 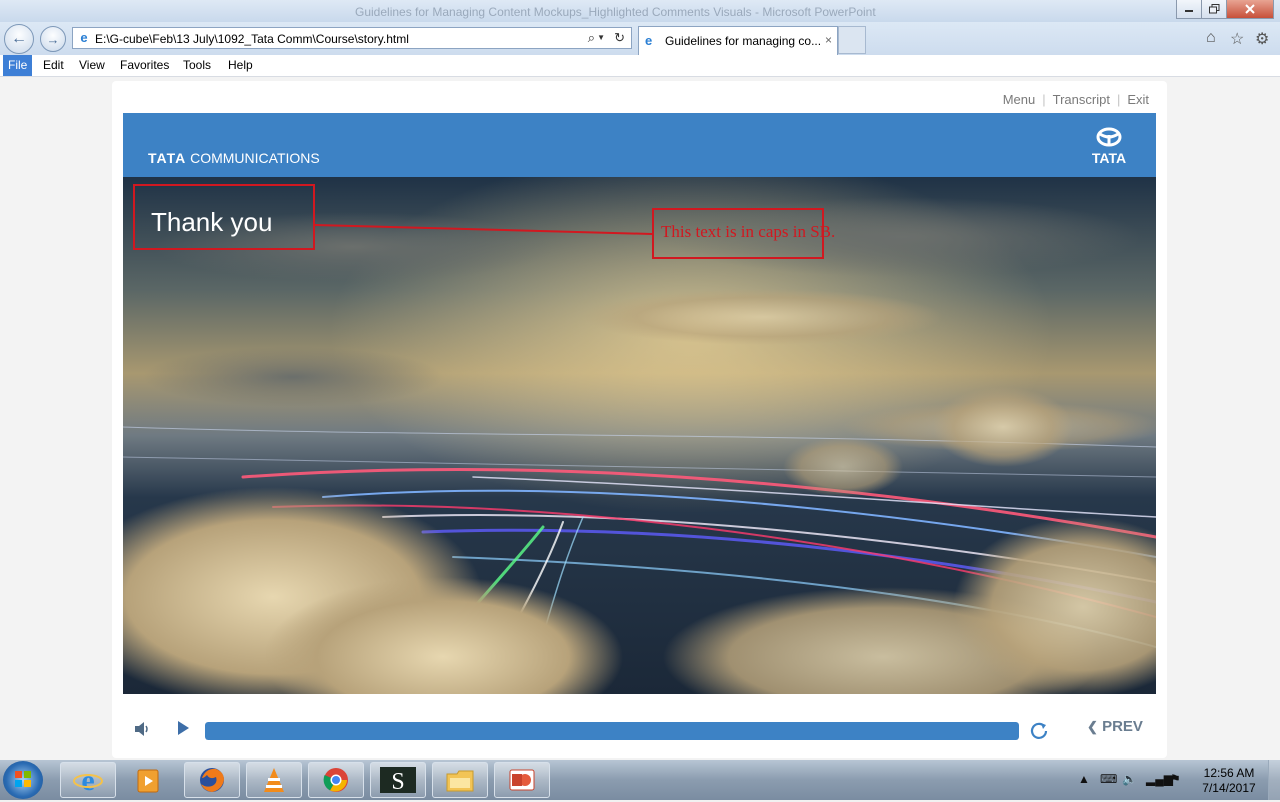 I want to click on prev-button: ❮ PREV, so click(x=1115, y=726).